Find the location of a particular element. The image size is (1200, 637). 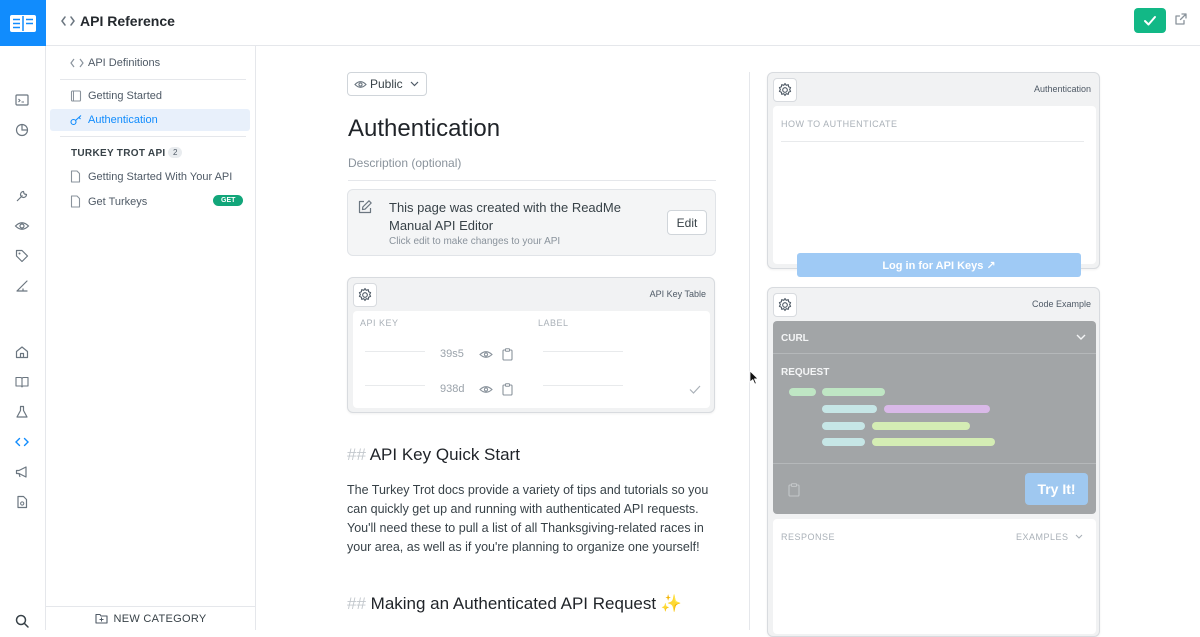

log-icon is located at coordinates (22, 100).